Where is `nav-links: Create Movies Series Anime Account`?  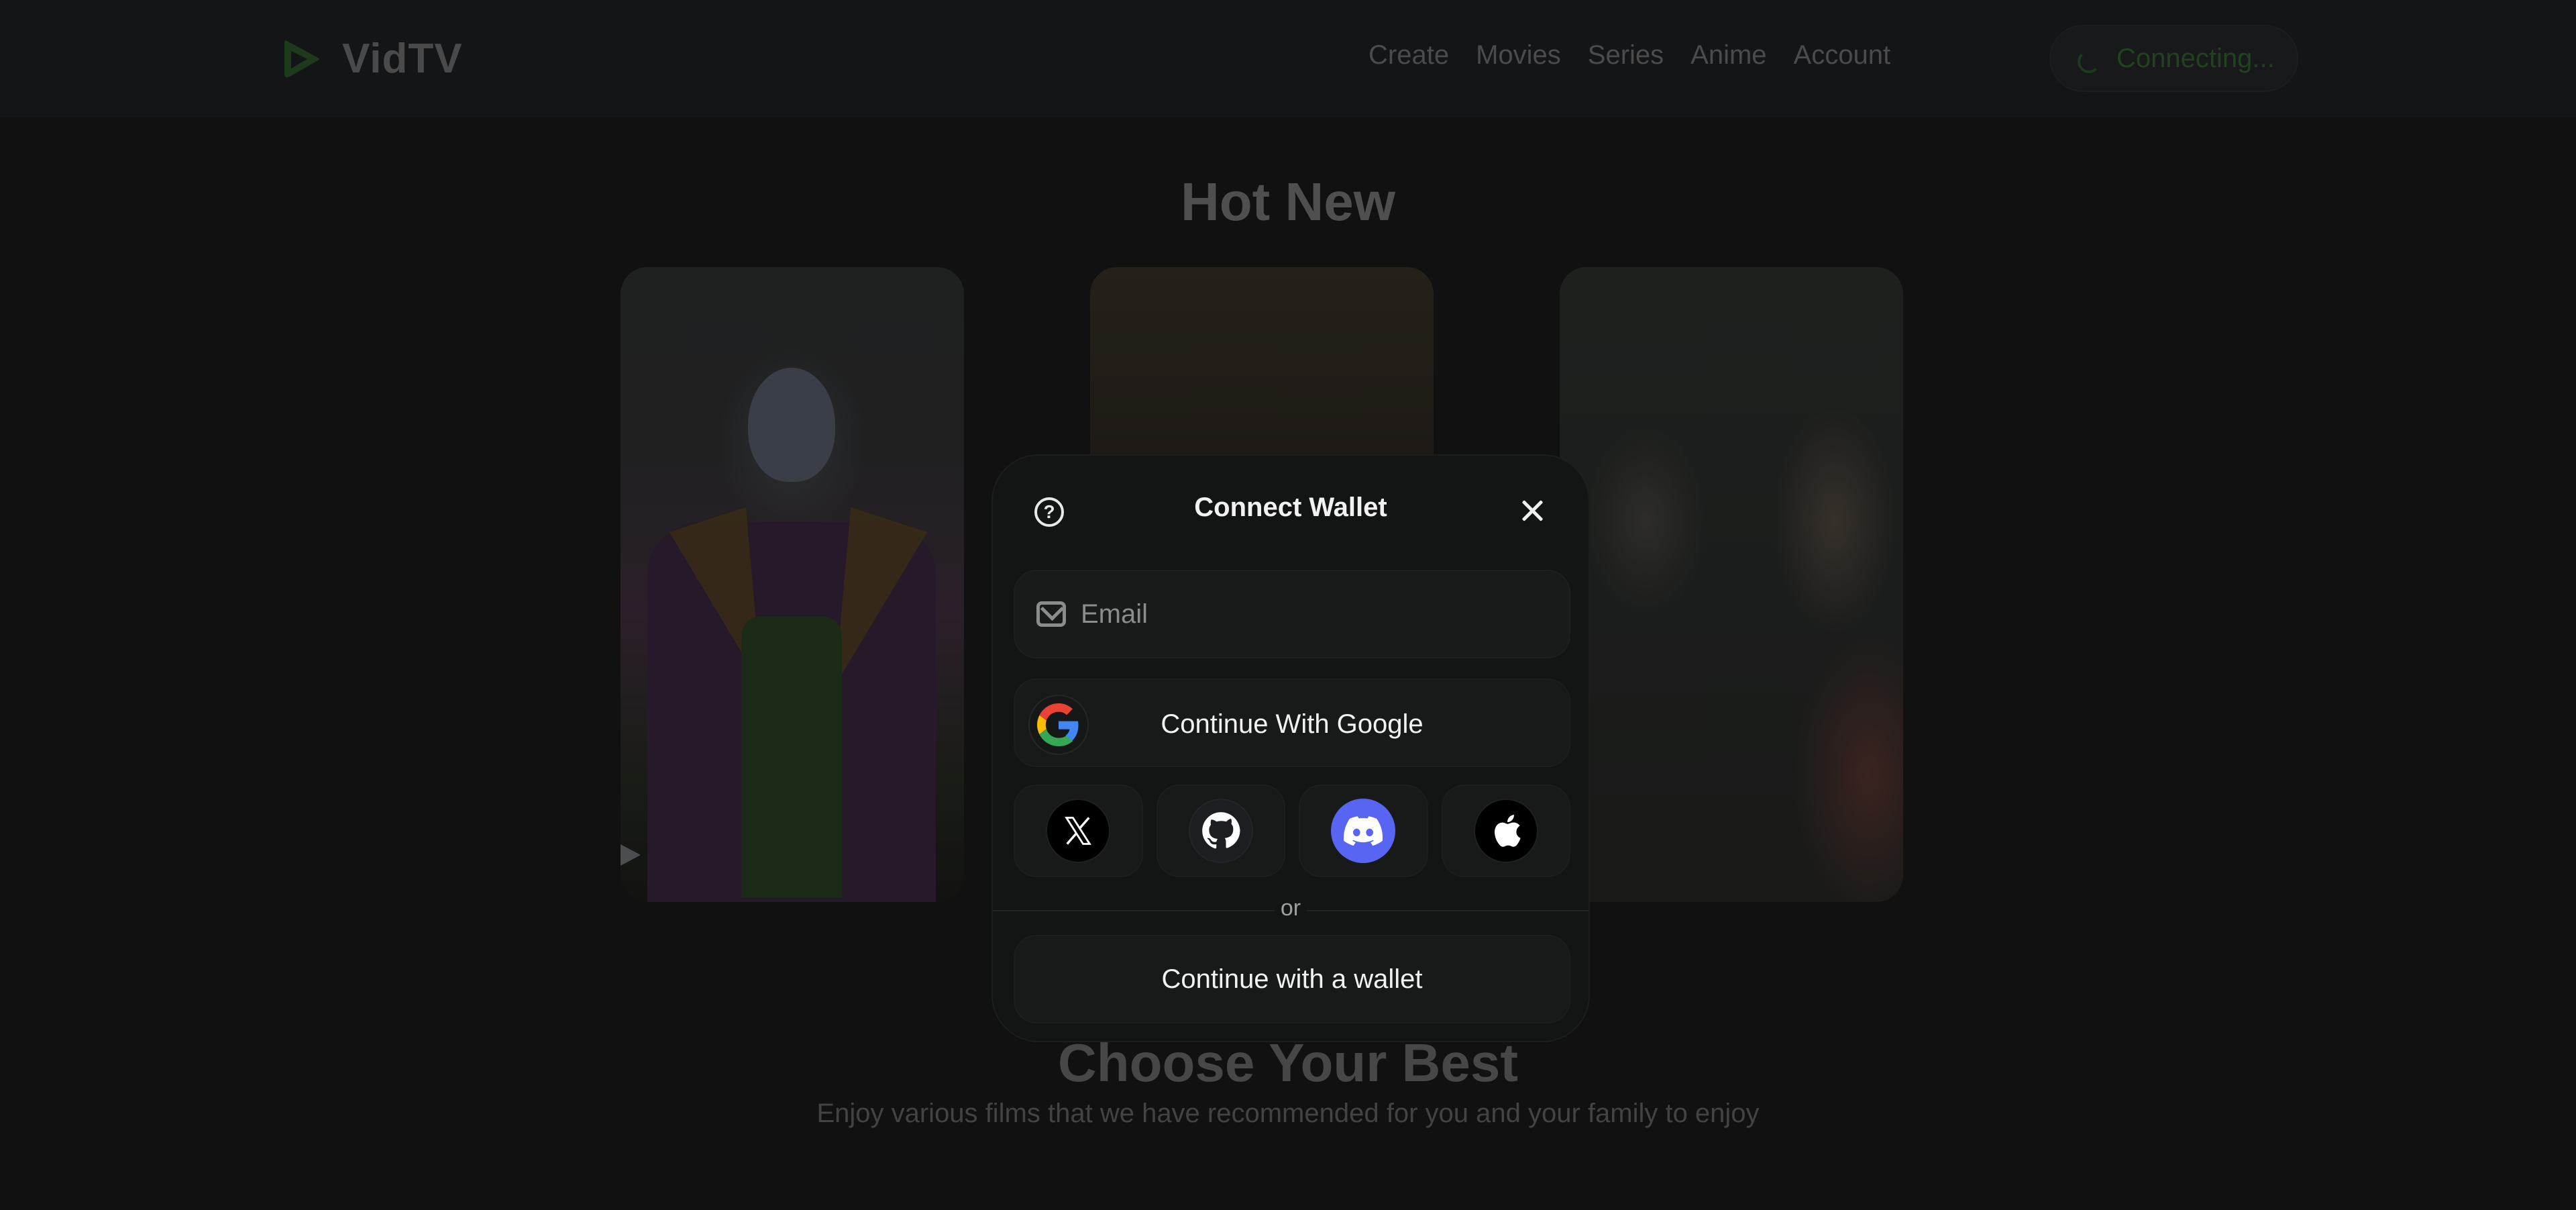 nav-links: Create Movies Series Anime Account is located at coordinates (1629, 55).